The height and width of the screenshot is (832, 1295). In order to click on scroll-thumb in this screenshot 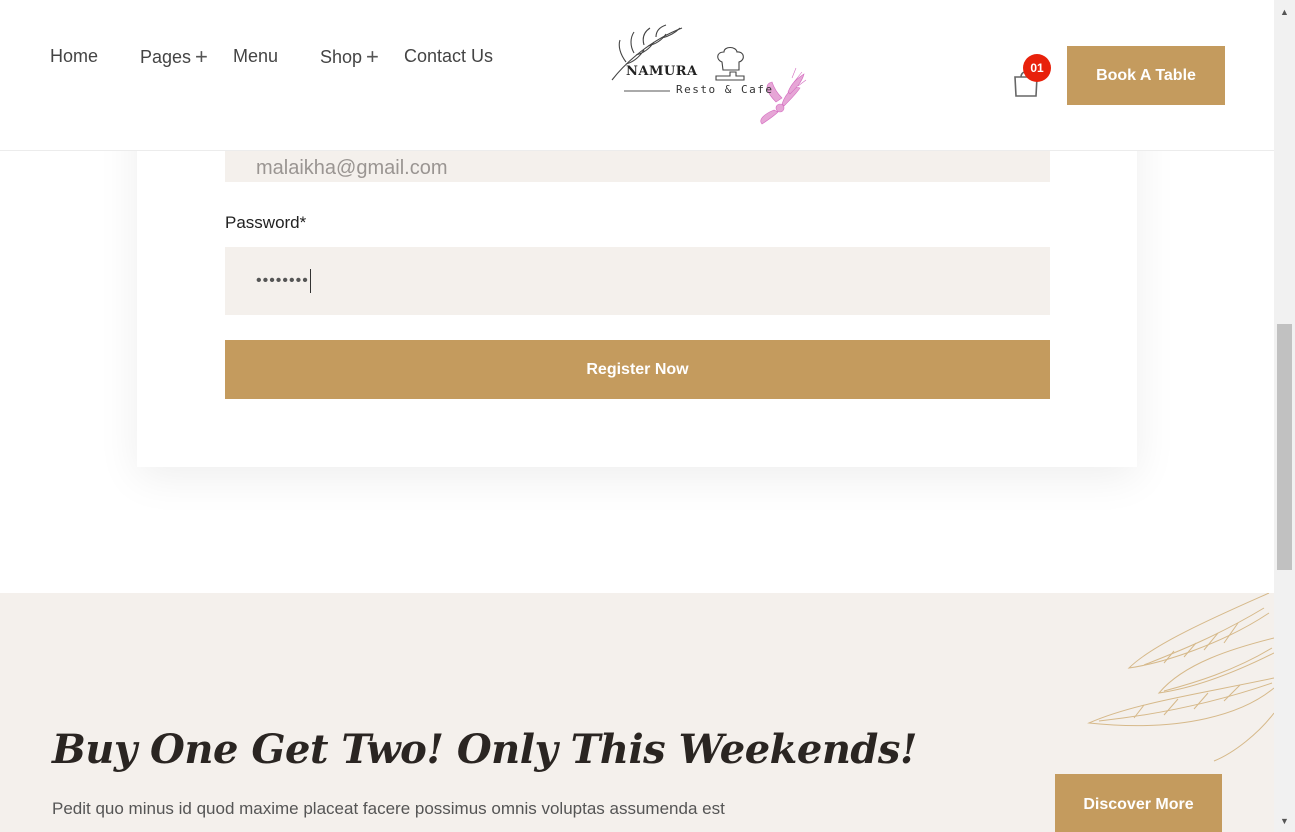, I will do `click(1284, 447)`.